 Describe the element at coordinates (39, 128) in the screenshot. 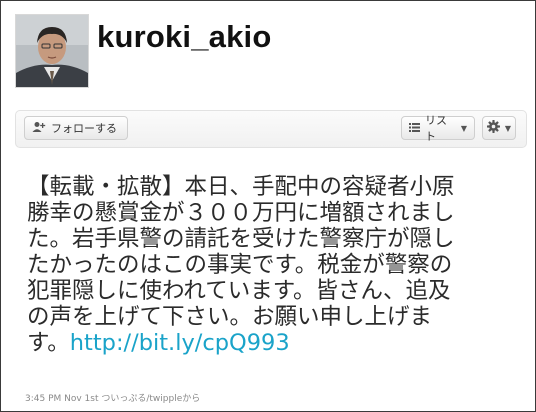

I see `add-person-icon` at that location.